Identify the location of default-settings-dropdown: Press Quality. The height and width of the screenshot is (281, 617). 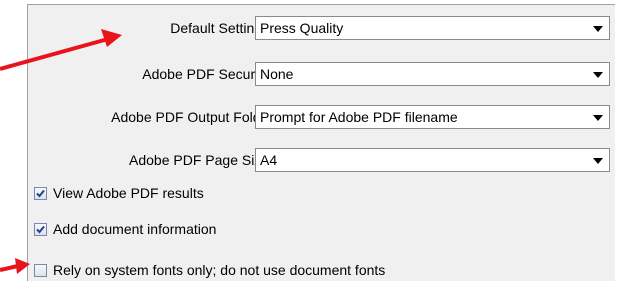
(432, 28).